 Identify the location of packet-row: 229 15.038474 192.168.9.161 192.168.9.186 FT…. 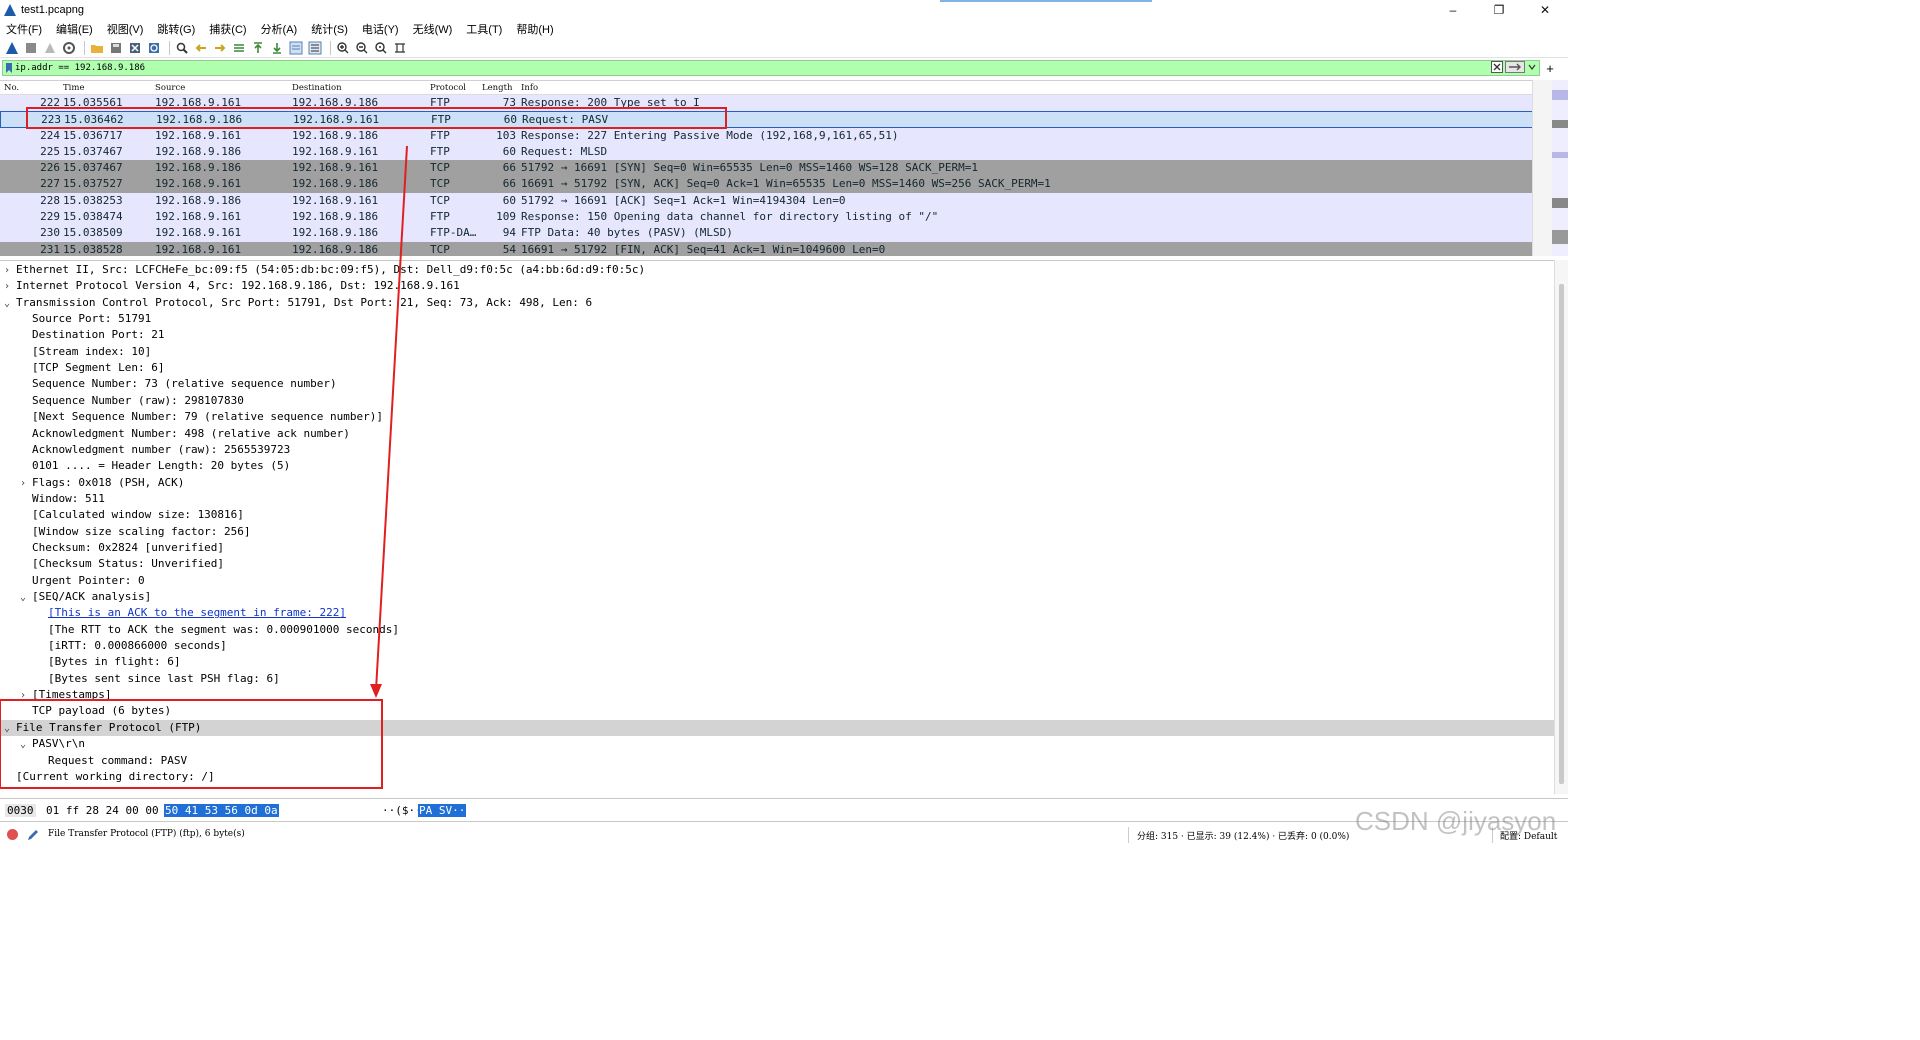
(776, 217).